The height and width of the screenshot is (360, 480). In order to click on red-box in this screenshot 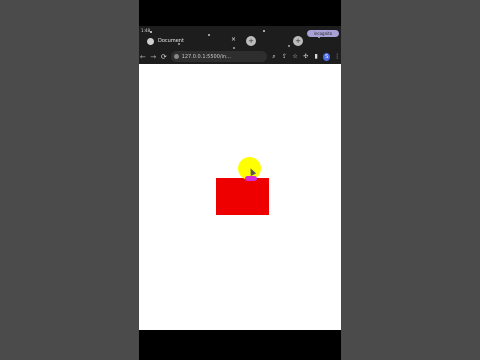, I will do `click(242, 196)`.